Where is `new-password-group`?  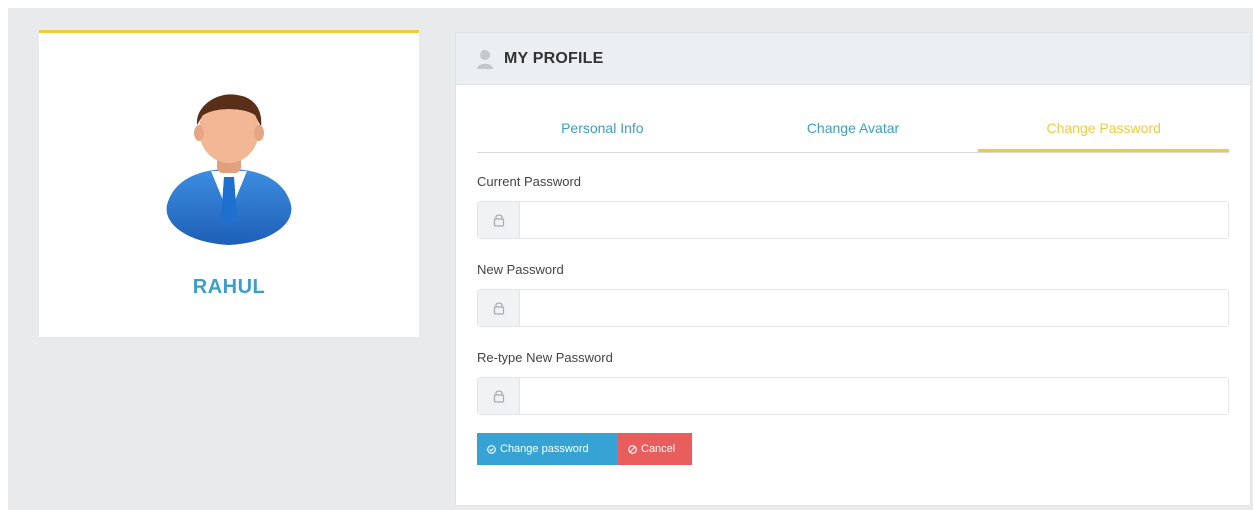
new-password-group is located at coordinates (853, 308).